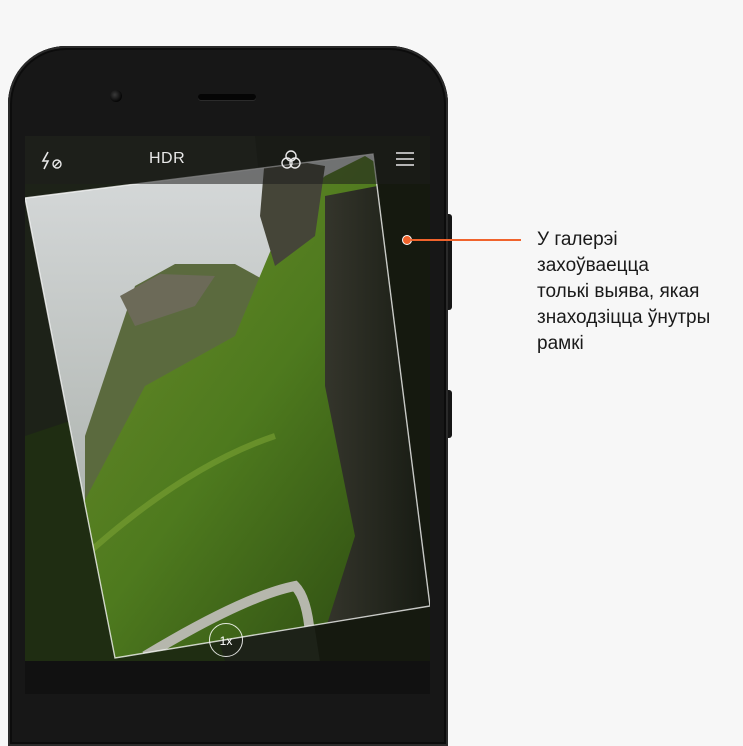  What do you see at coordinates (53, 160) in the screenshot?
I see `flash-auto-icon` at bounding box center [53, 160].